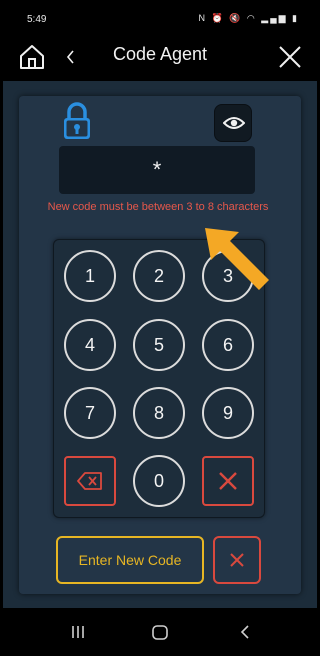  What do you see at coordinates (160, 16) in the screenshot?
I see `status-bar: 5:49 N ⏰ 🔇 ◠ ▂▄▆ ▮` at bounding box center [160, 16].